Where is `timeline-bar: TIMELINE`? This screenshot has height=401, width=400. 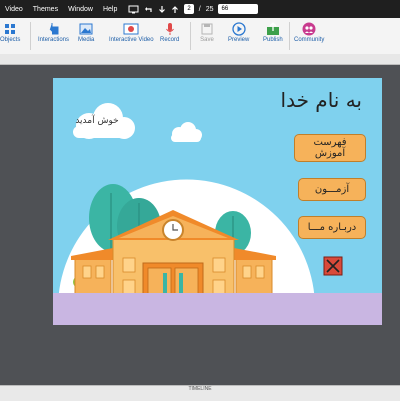
timeline-bar: TIMELINE is located at coordinates (200, 393).